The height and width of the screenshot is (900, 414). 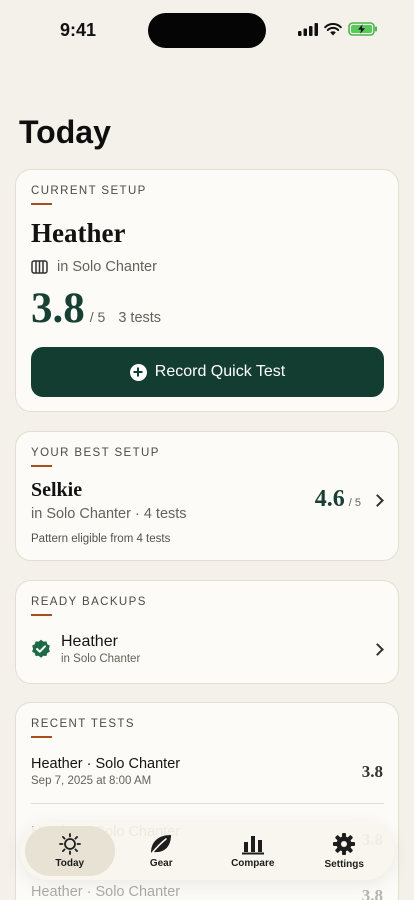 I want to click on tab-gear: Gear, so click(x=161, y=851).